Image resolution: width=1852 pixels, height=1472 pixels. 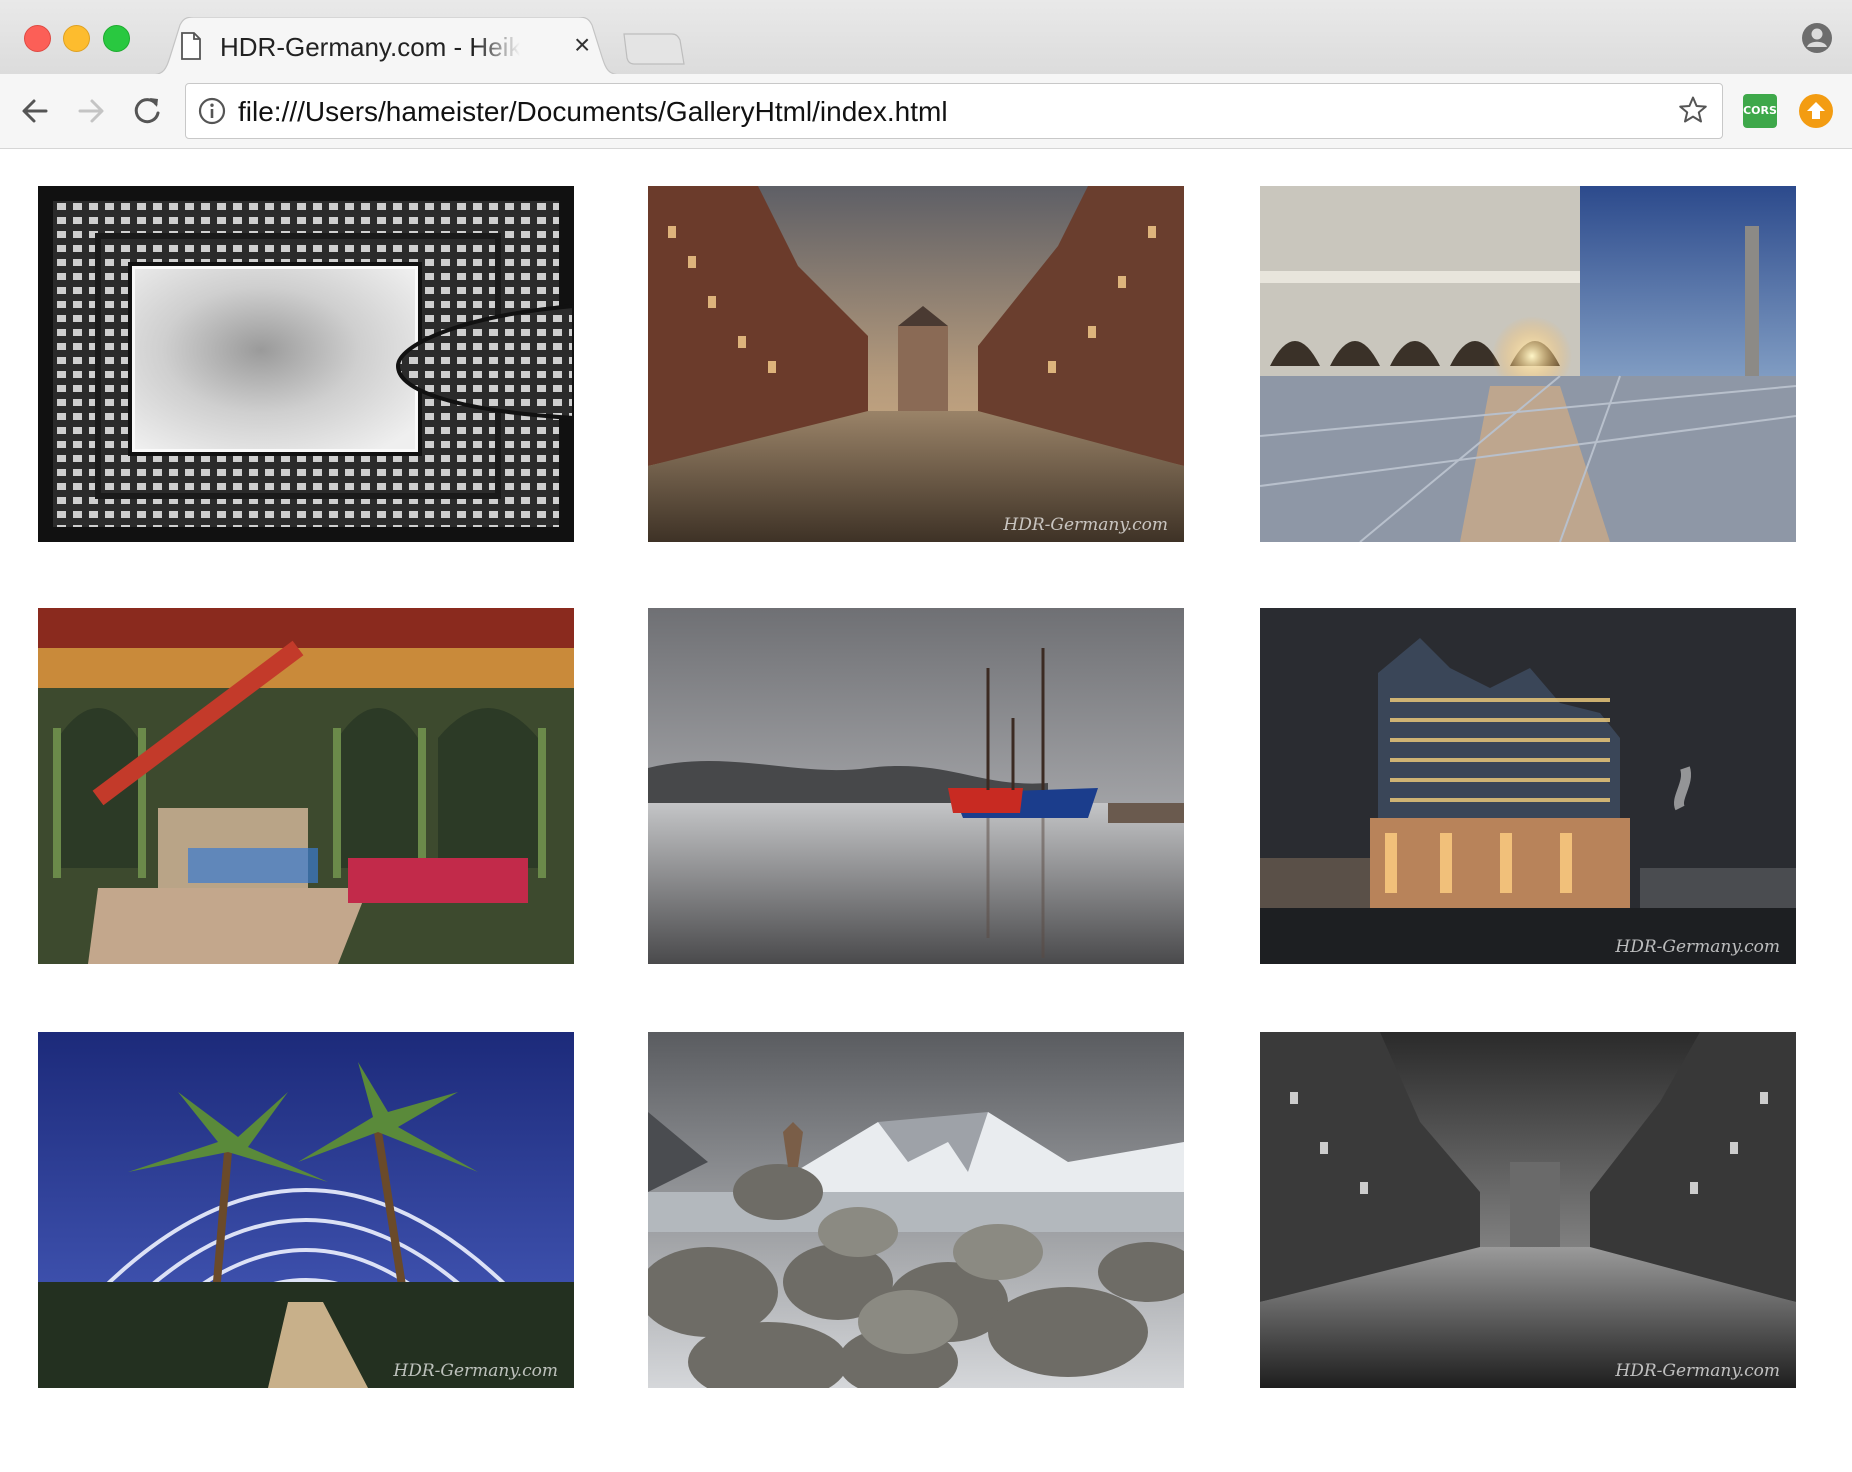 What do you see at coordinates (306, 1210) in the screenshot?
I see `gallery-image-palm-arches: HDR-Germany.com` at bounding box center [306, 1210].